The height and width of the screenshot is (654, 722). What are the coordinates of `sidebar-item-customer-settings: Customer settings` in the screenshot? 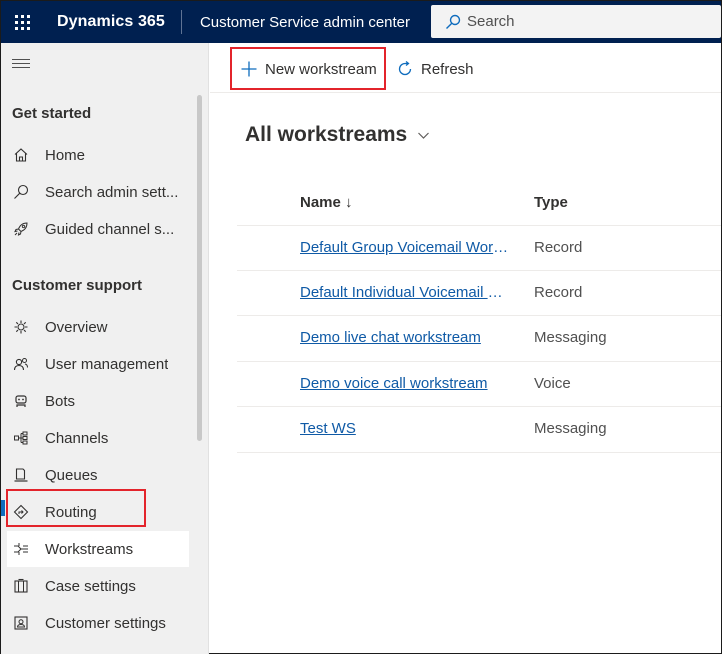 It's located at (98, 623).